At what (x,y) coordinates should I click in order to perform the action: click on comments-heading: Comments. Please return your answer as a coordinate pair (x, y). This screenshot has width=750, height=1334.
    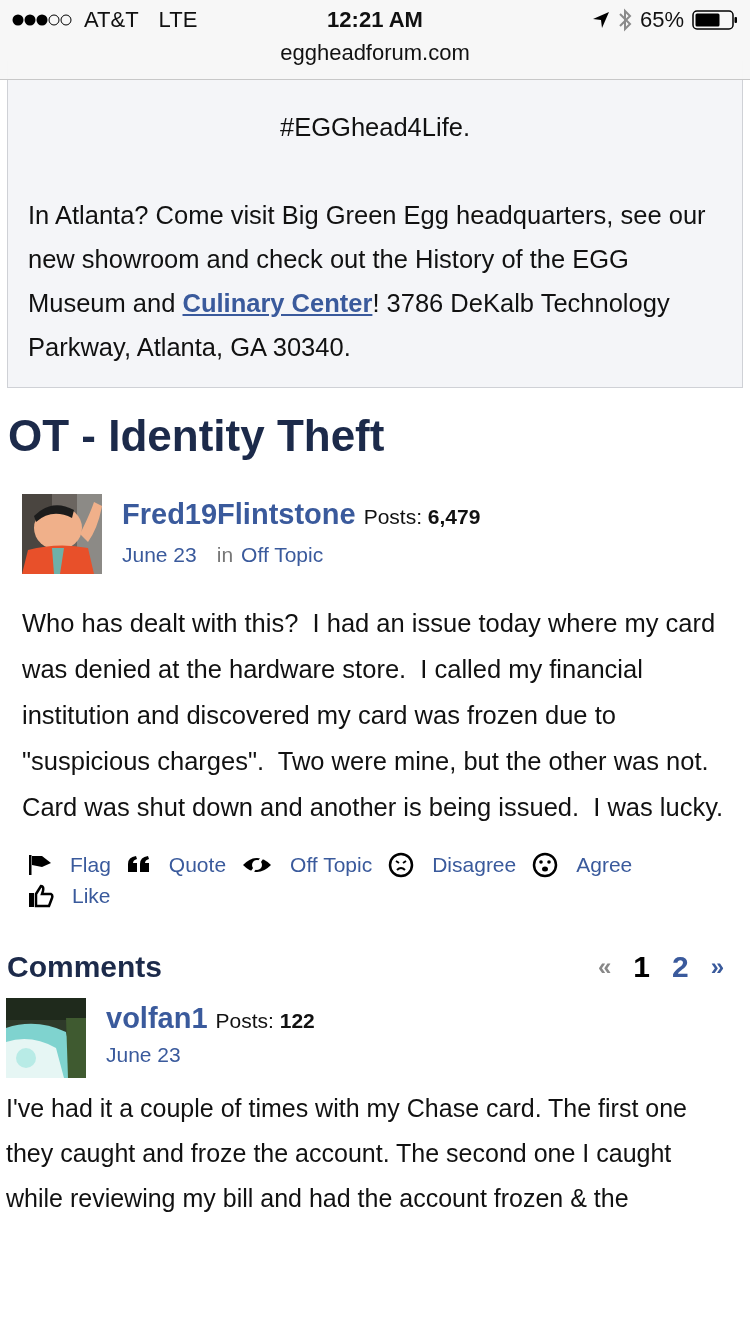
    Looking at the image, I should click on (85, 967).